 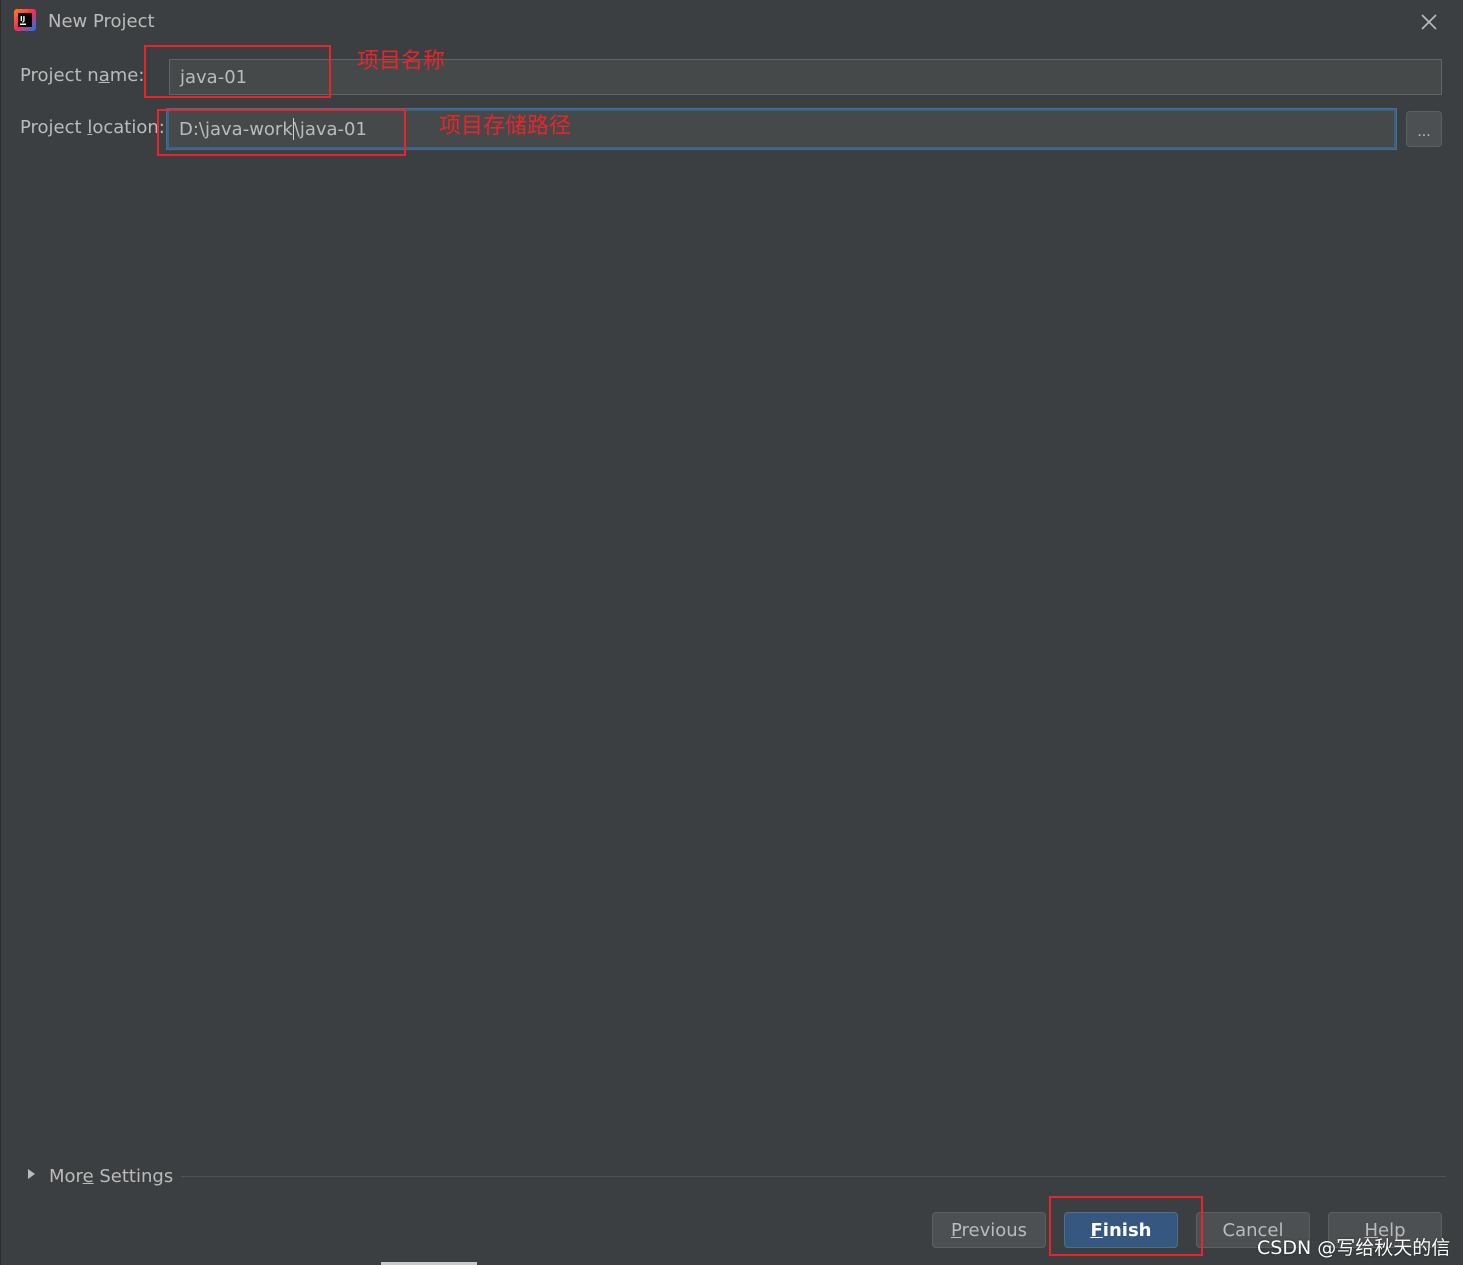 I want to click on previous-button: Previous, so click(x=989, y=1230).